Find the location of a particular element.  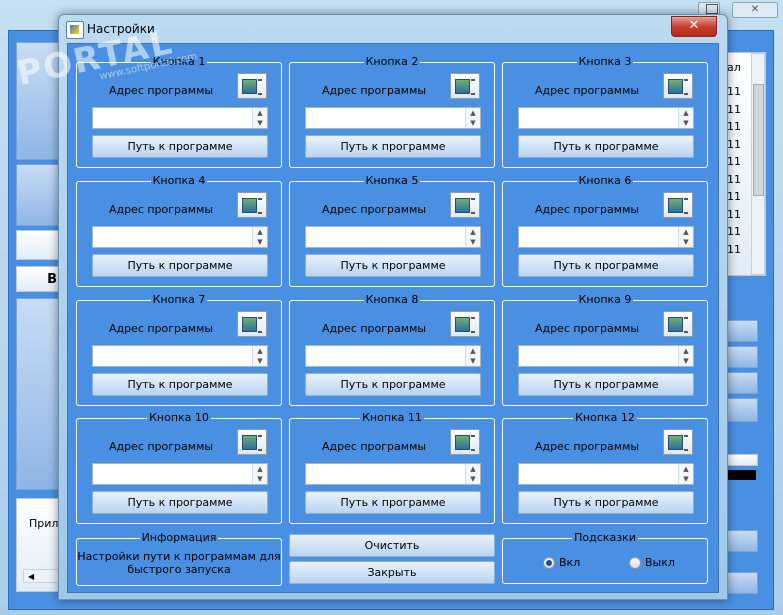

bg-side-letter: В is located at coordinates (52, 279).